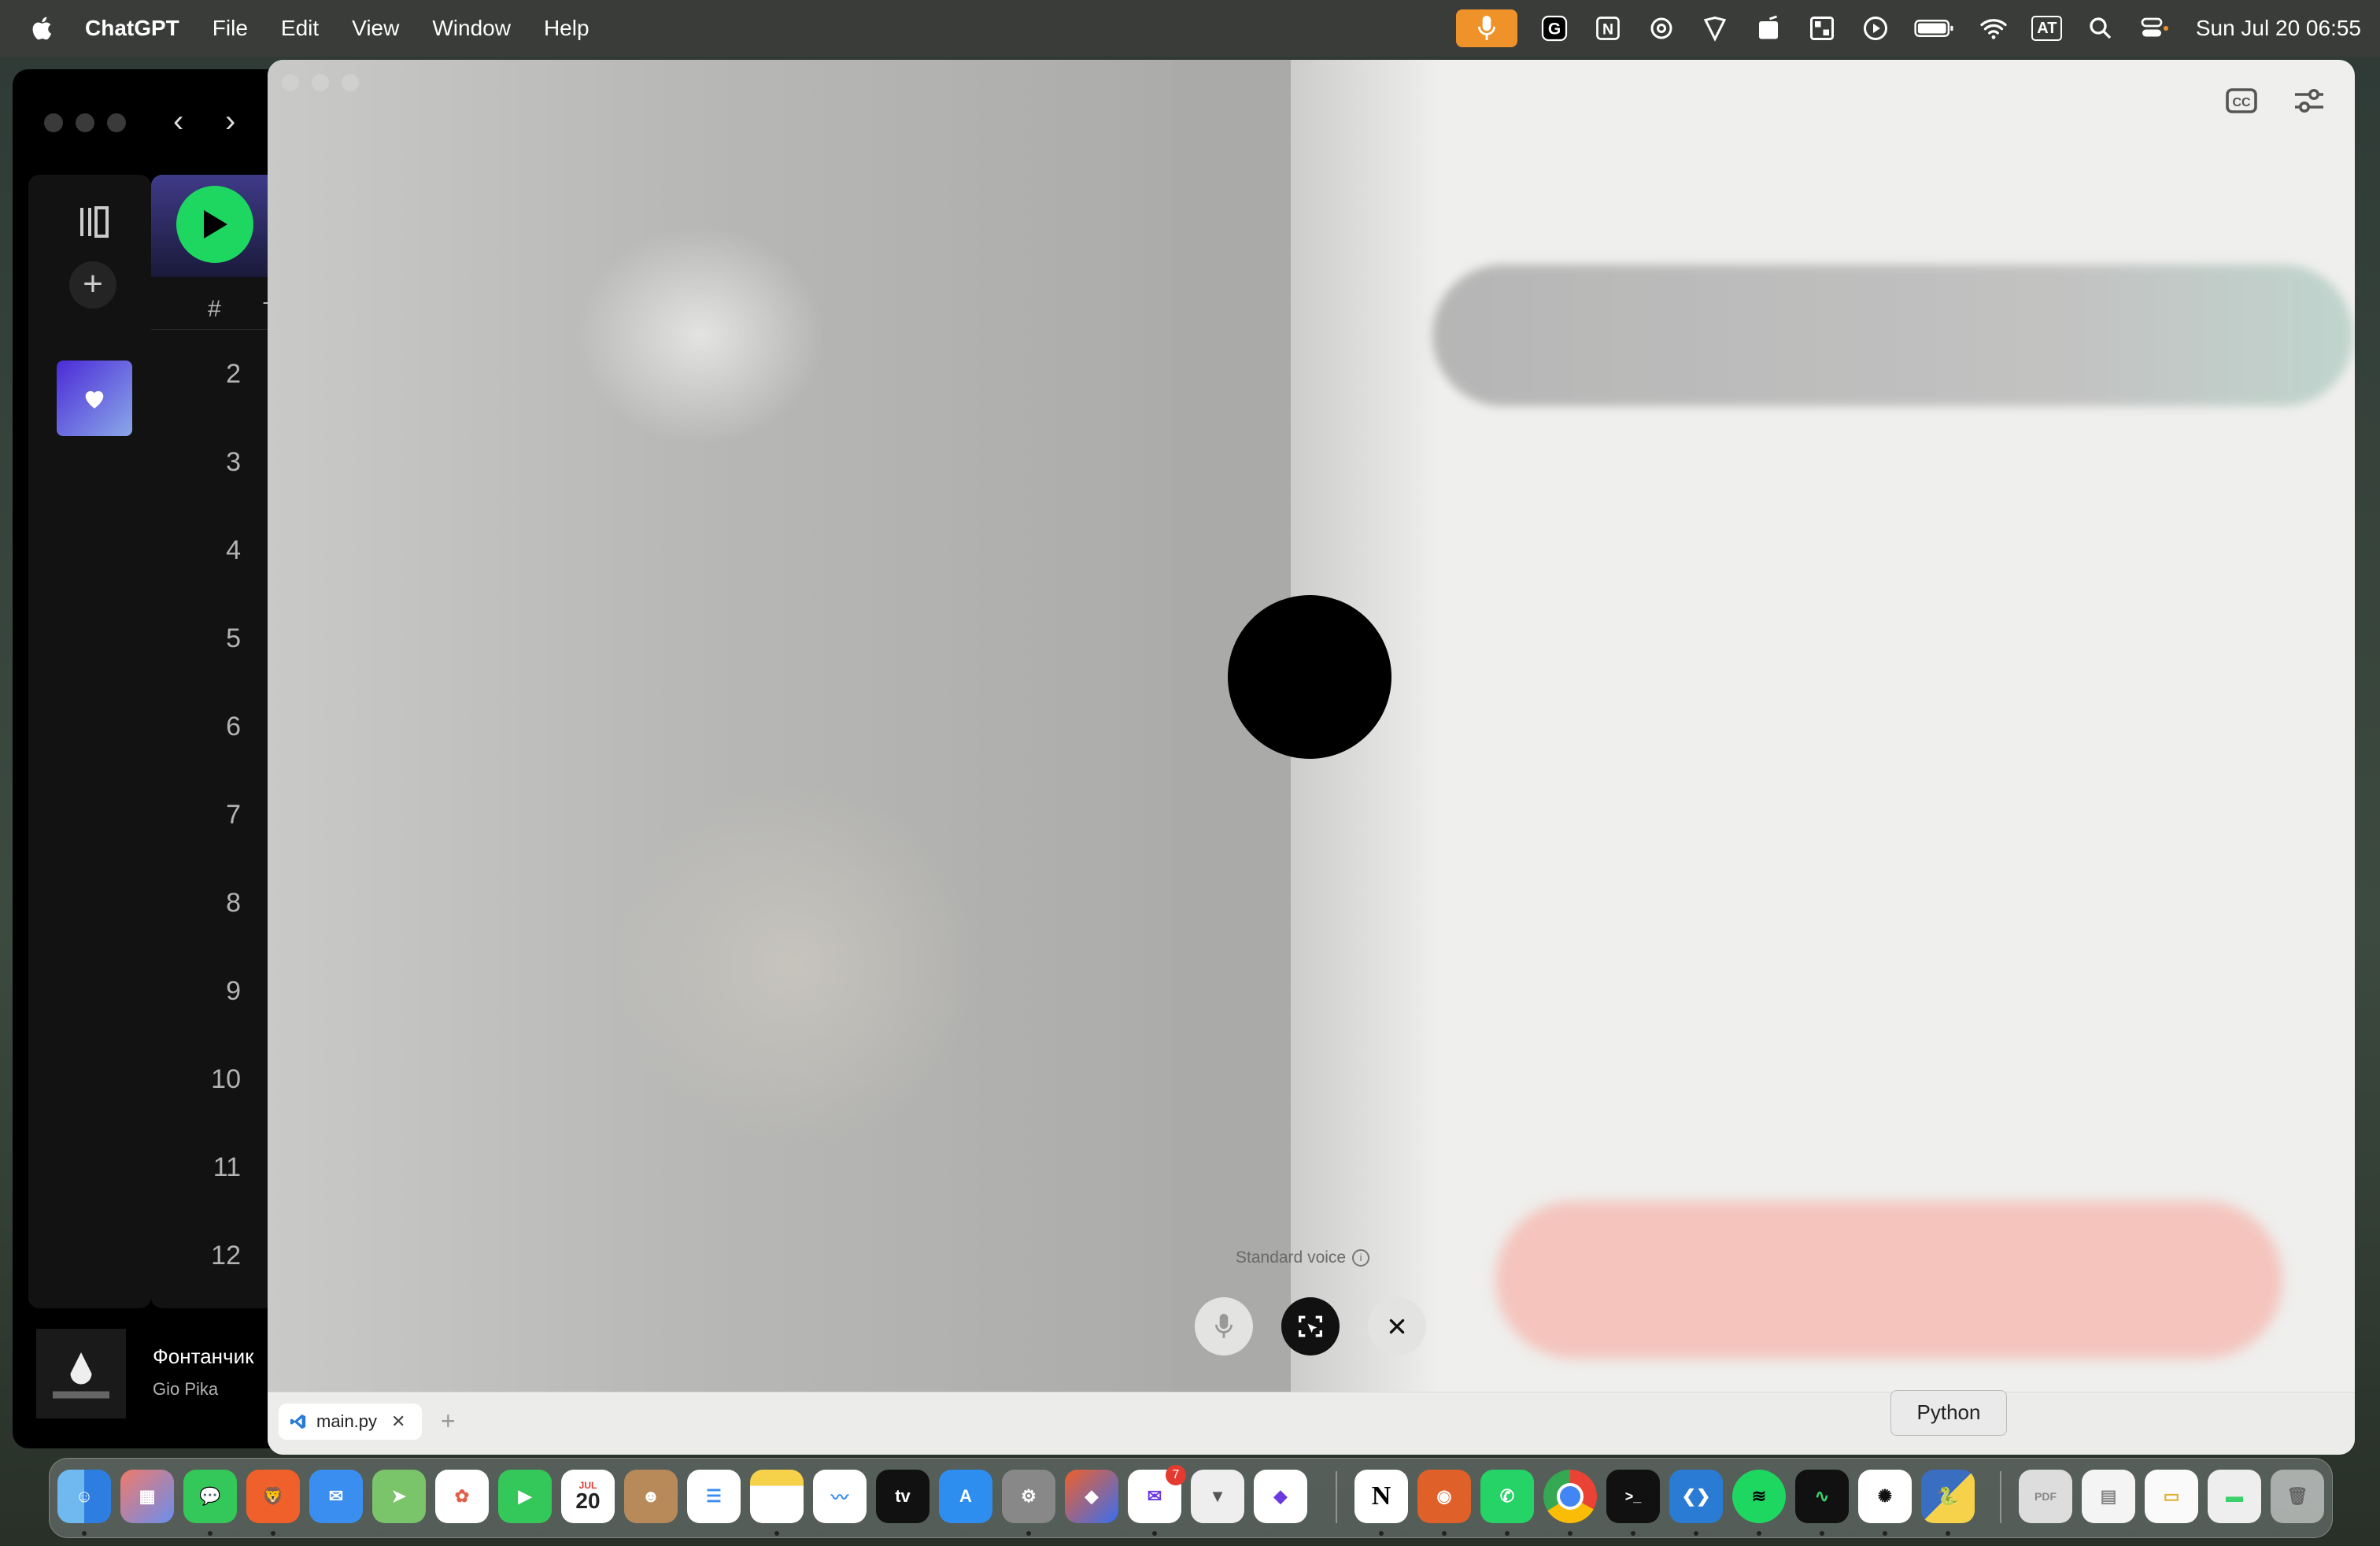 This screenshot has width=2380, height=1546. What do you see at coordinates (1091, 1496) in the screenshot?
I see `shortcuts-icon: ◆` at bounding box center [1091, 1496].